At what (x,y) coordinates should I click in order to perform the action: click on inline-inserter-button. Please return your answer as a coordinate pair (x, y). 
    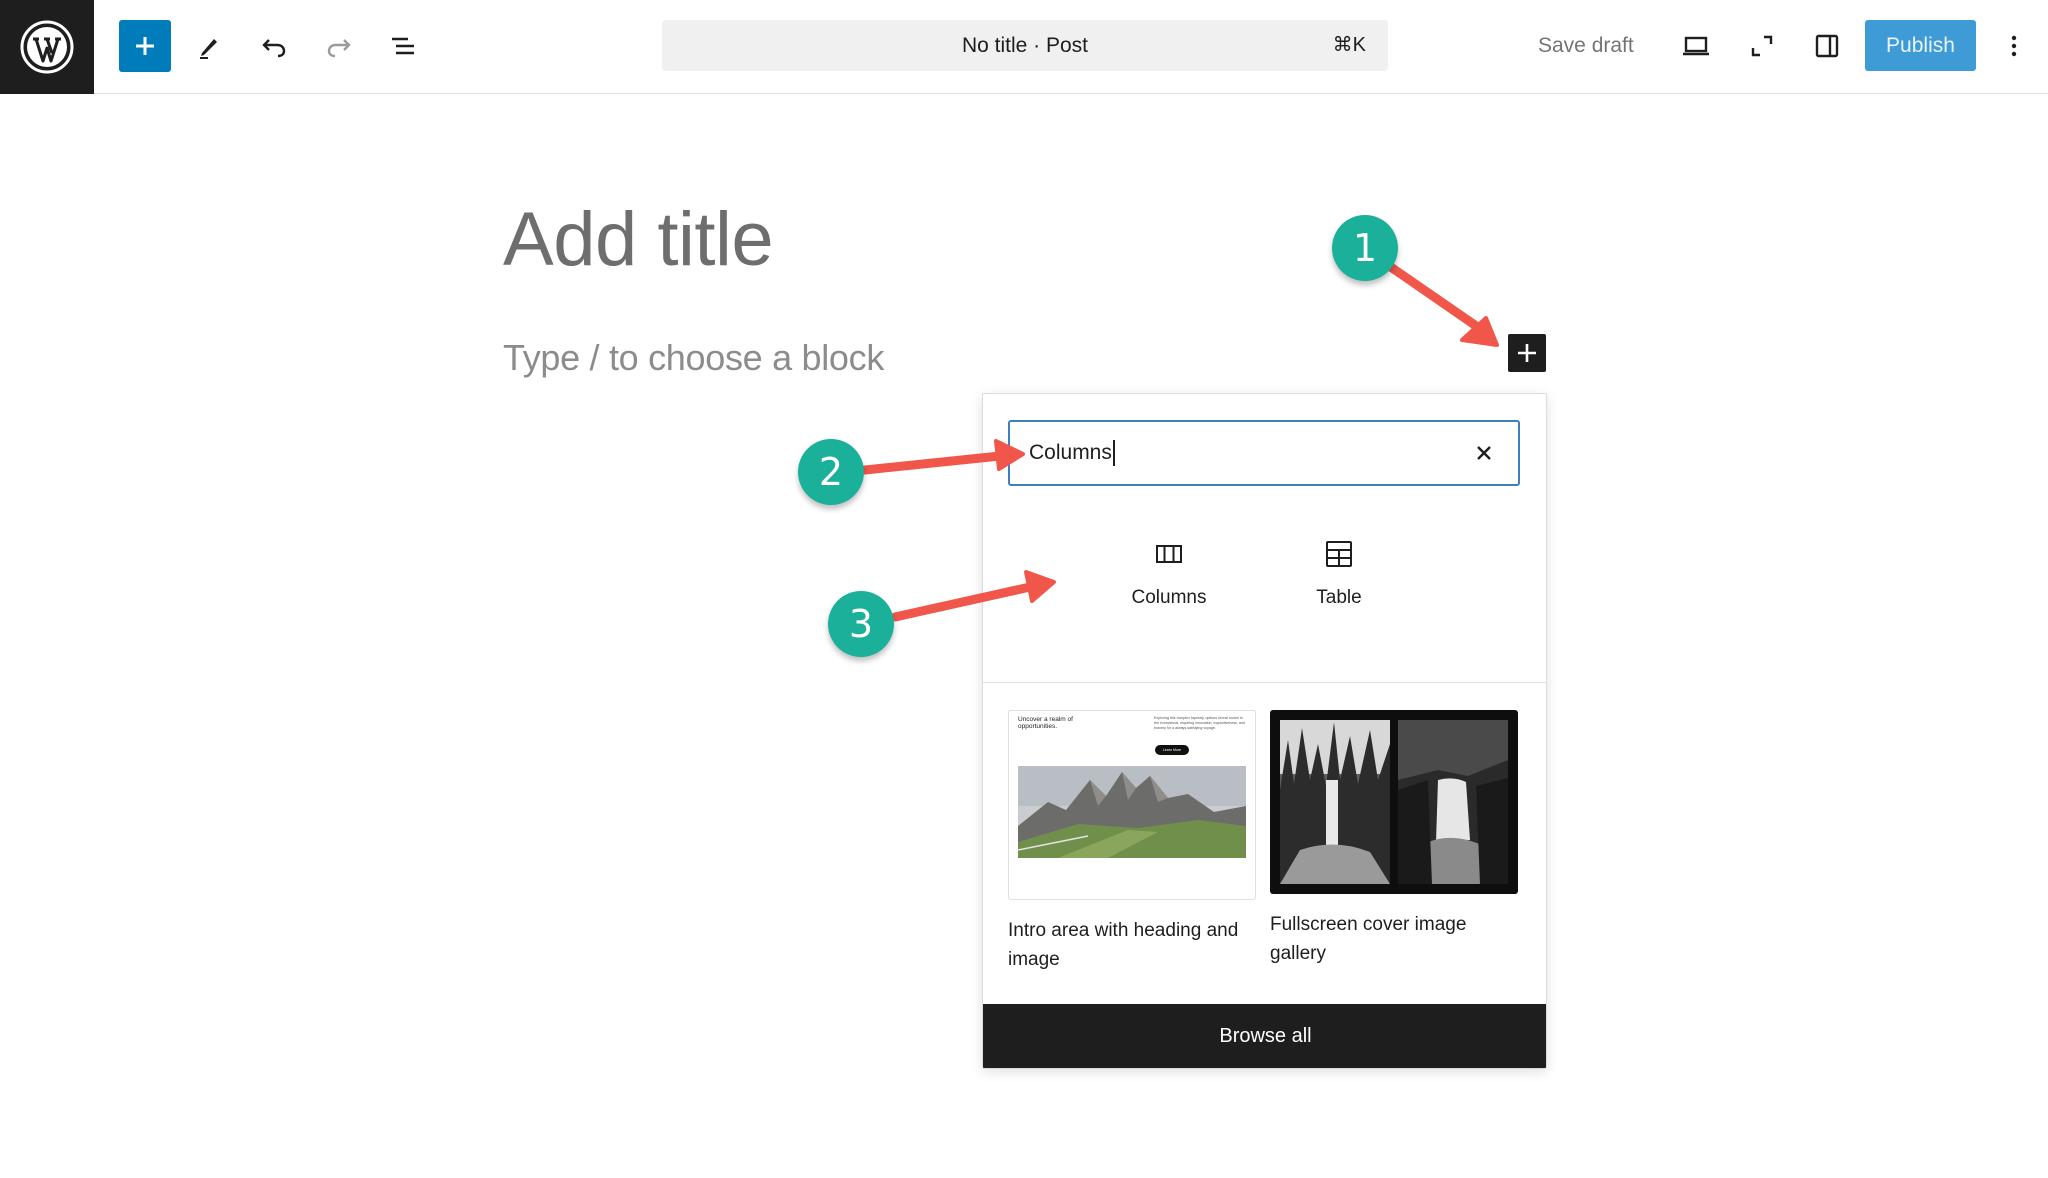
    Looking at the image, I should click on (1527, 353).